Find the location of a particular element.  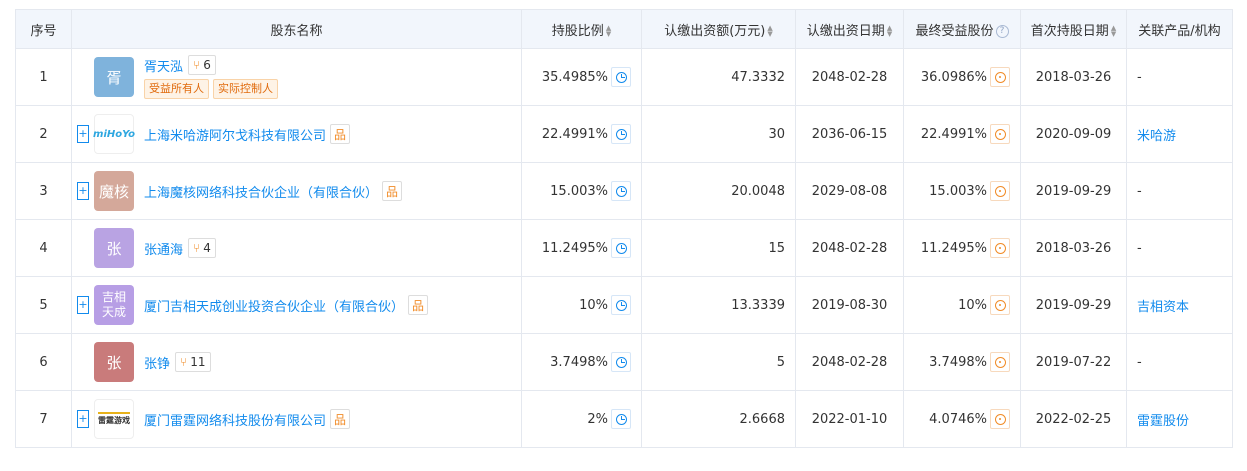

related-companies-badge: ⑂ 6 is located at coordinates (202, 65).